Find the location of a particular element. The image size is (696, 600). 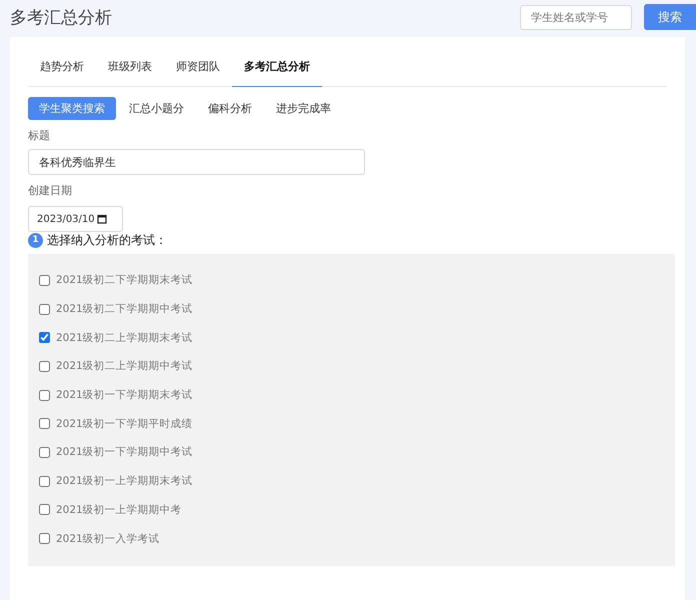

title-field: 各科优秀临界生 is located at coordinates (196, 162).